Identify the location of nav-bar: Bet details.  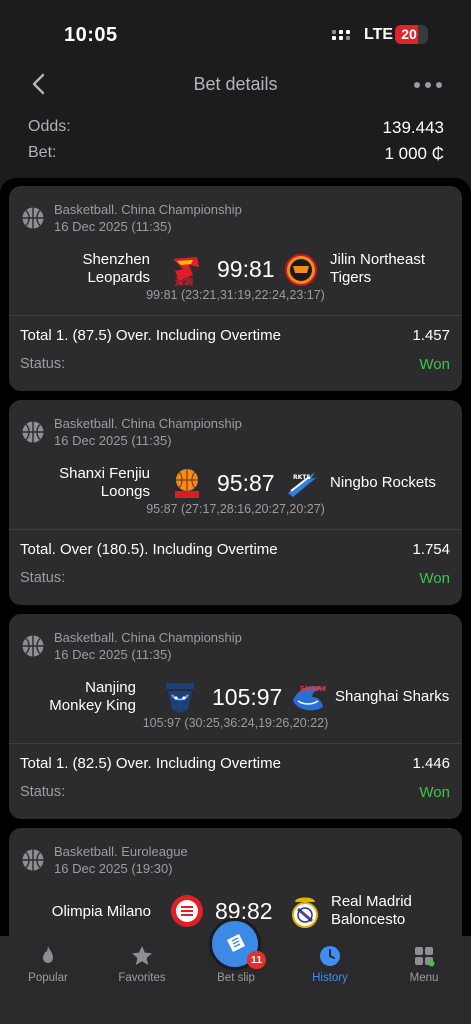
(235, 85).